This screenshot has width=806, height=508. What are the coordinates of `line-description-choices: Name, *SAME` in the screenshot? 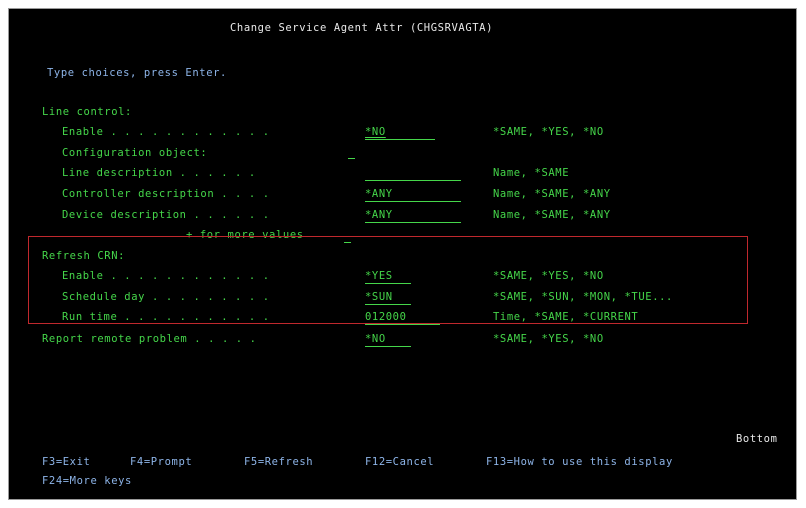 It's located at (531, 173).